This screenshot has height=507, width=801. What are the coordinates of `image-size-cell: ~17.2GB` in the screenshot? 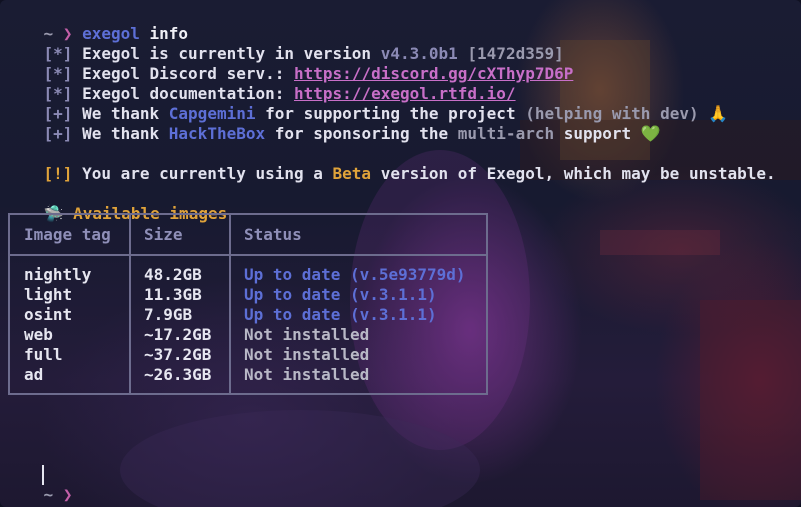 It's located at (178, 334).